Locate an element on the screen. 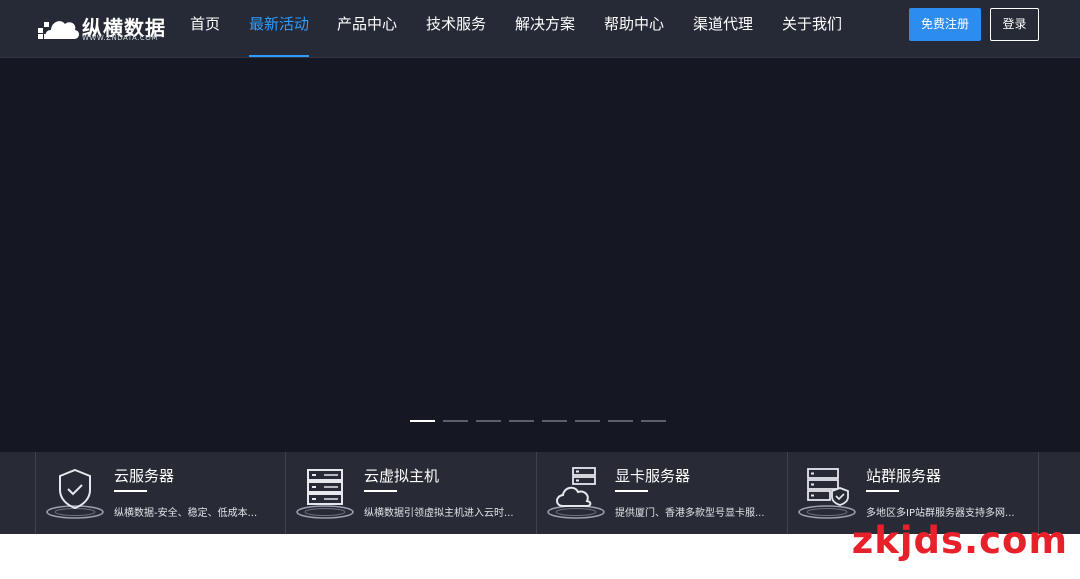  product-title: 显卡服务器 is located at coordinates (653, 476).